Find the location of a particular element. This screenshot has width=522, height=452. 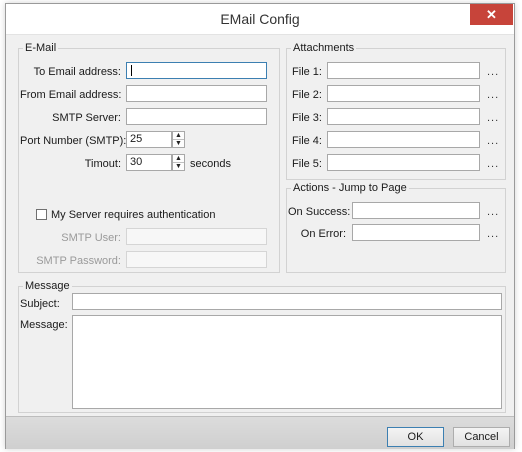

on-error-label: On Error: is located at coordinates (323, 234).